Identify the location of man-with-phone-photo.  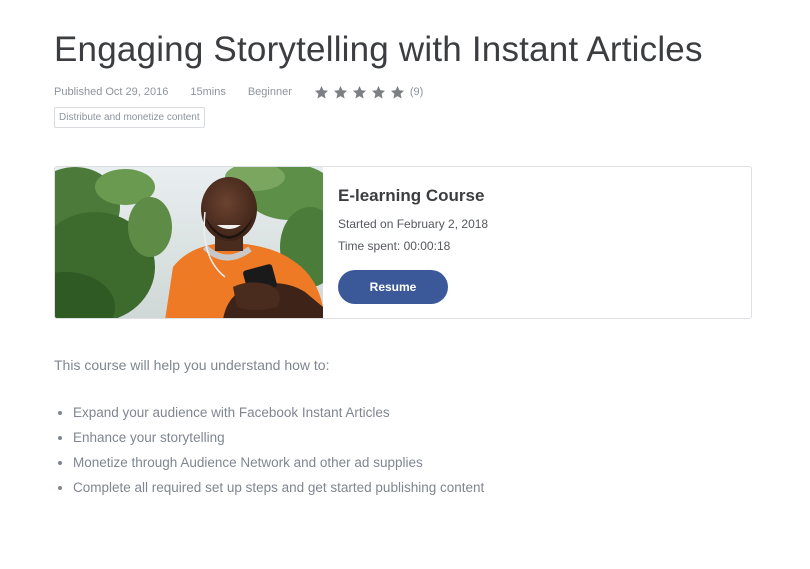
(189, 242).